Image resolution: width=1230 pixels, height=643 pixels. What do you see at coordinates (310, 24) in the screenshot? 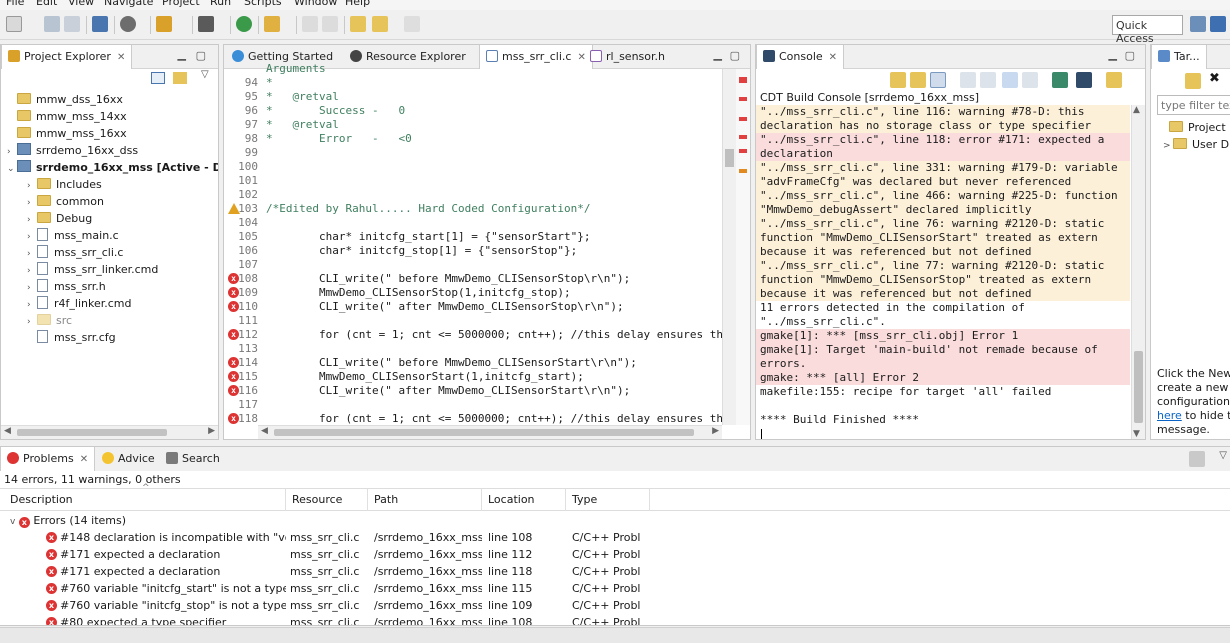
I see `next-annotation-icon` at bounding box center [310, 24].